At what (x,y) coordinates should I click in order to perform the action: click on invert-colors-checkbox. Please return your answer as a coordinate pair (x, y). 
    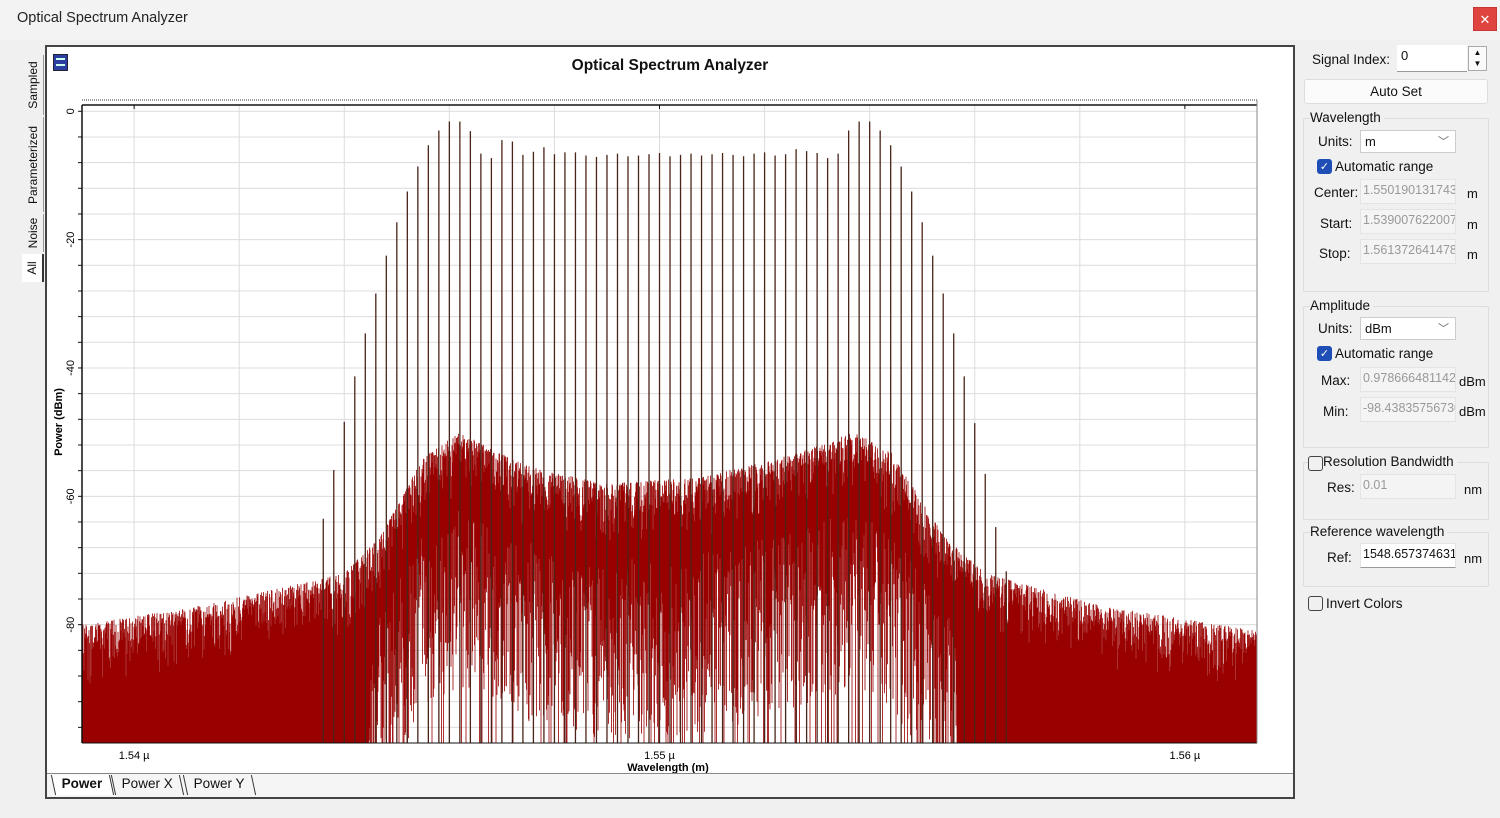
    Looking at the image, I should click on (1315, 603).